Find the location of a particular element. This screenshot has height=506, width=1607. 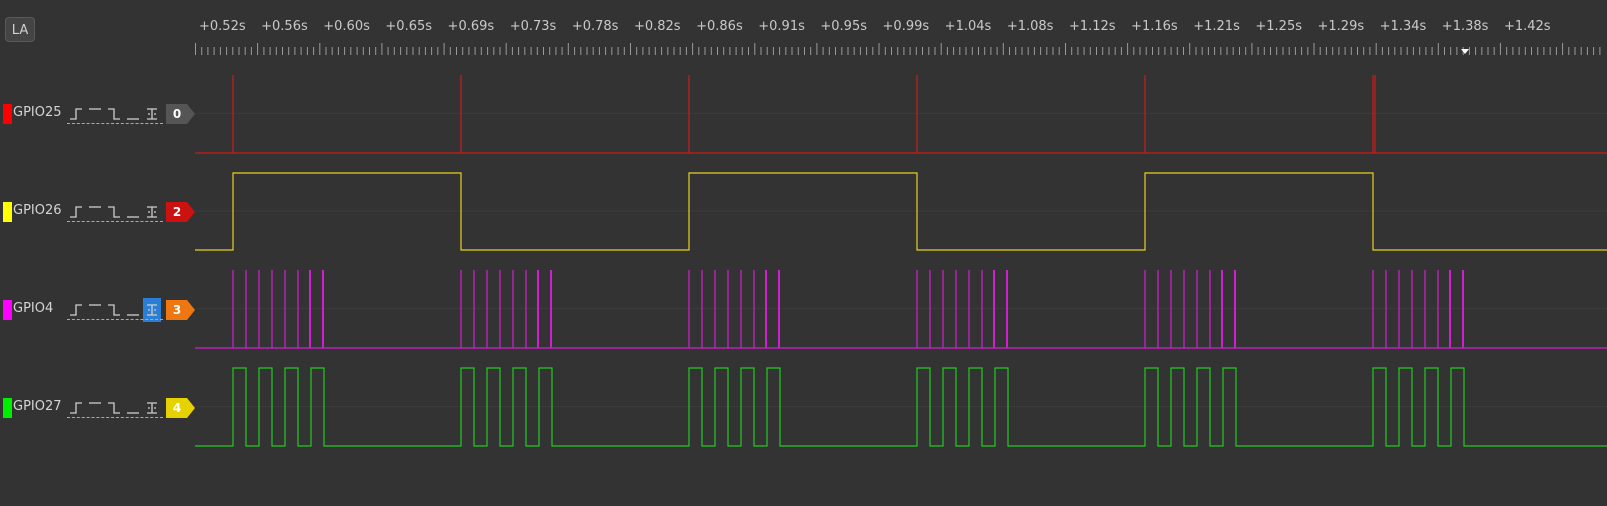

channel-header-gpio26: GPIO26 2 is located at coordinates (100, 212).